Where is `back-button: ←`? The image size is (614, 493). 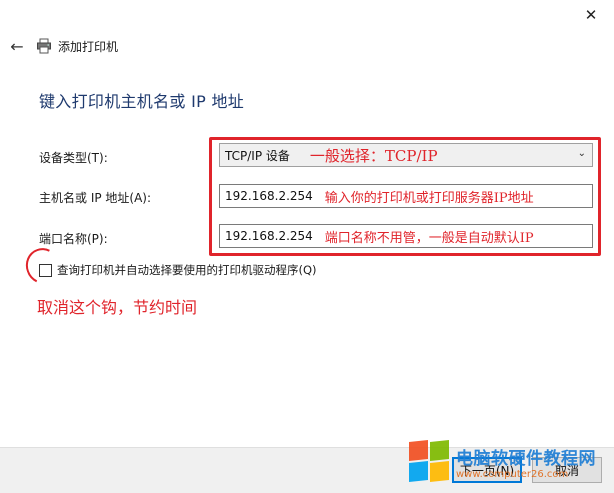 back-button: ← is located at coordinates (17, 46).